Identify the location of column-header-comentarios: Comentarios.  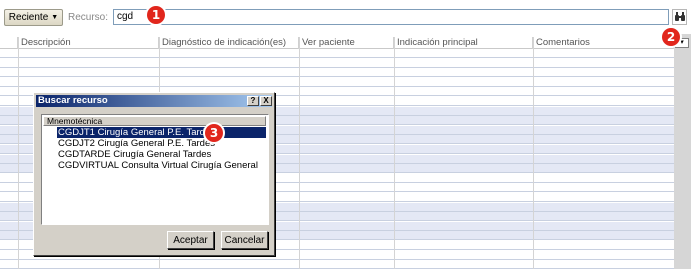
(603, 43).